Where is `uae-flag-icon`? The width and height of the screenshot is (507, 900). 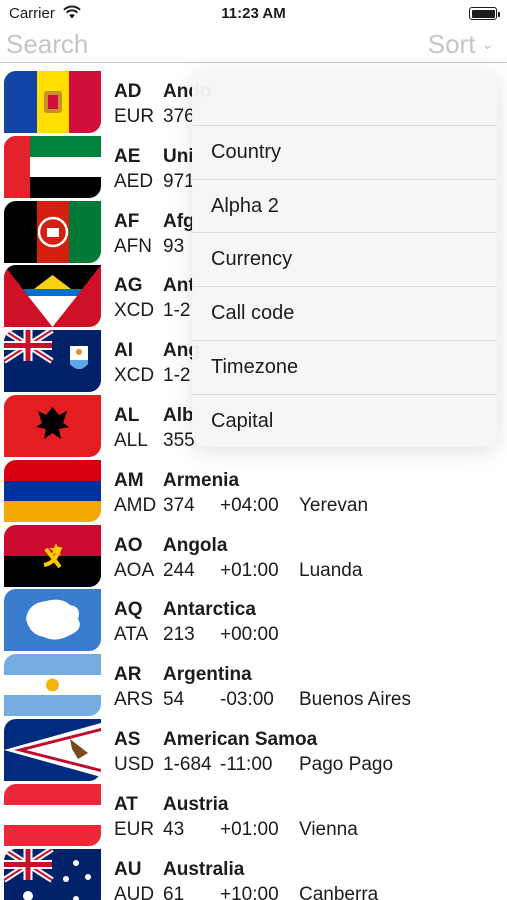
uae-flag-icon is located at coordinates (52, 166).